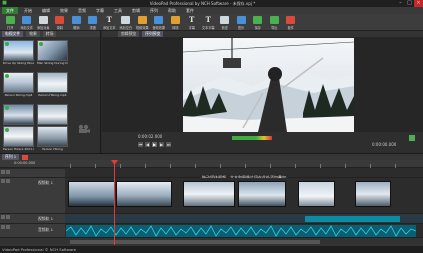 The height and width of the screenshot is (253, 423). What do you see at coordinates (25, 163) in the screenshot?
I see `ruler-start-time: 0:00:00.000` at bounding box center [25, 163].